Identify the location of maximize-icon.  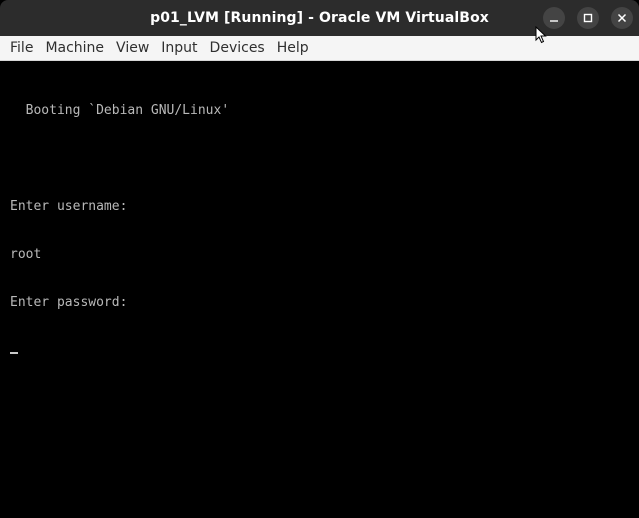
(588, 18).